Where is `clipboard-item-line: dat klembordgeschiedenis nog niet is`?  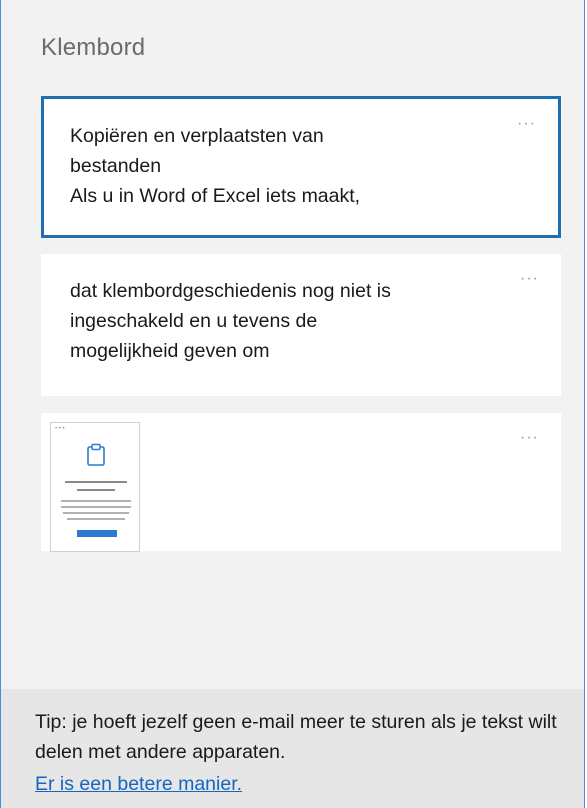 clipboard-item-line: dat klembordgeschiedenis nog niet is is located at coordinates (230, 291).